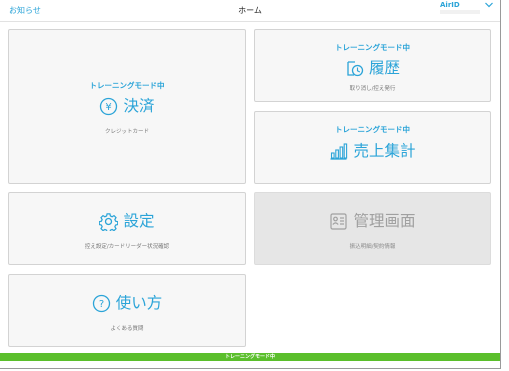  I want to click on help-tile: ? 使い方 よくある質問, so click(127, 310).